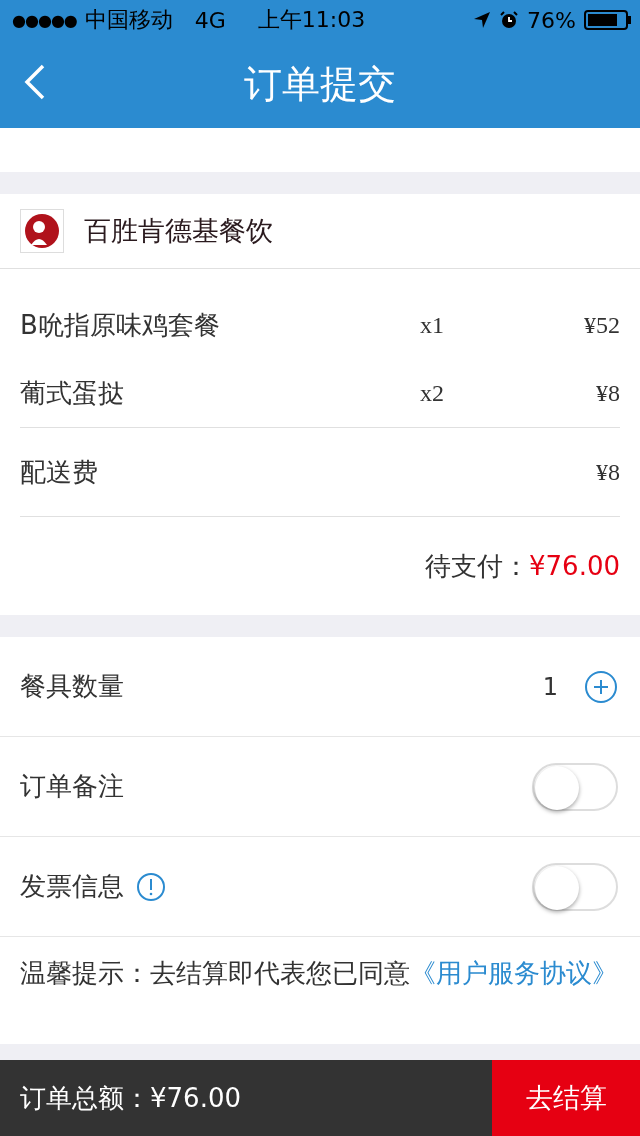  What do you see at coordinates (551, 20) in the screenshot?
I see `battery-percent: 76%` at bounding box center [551, 20].